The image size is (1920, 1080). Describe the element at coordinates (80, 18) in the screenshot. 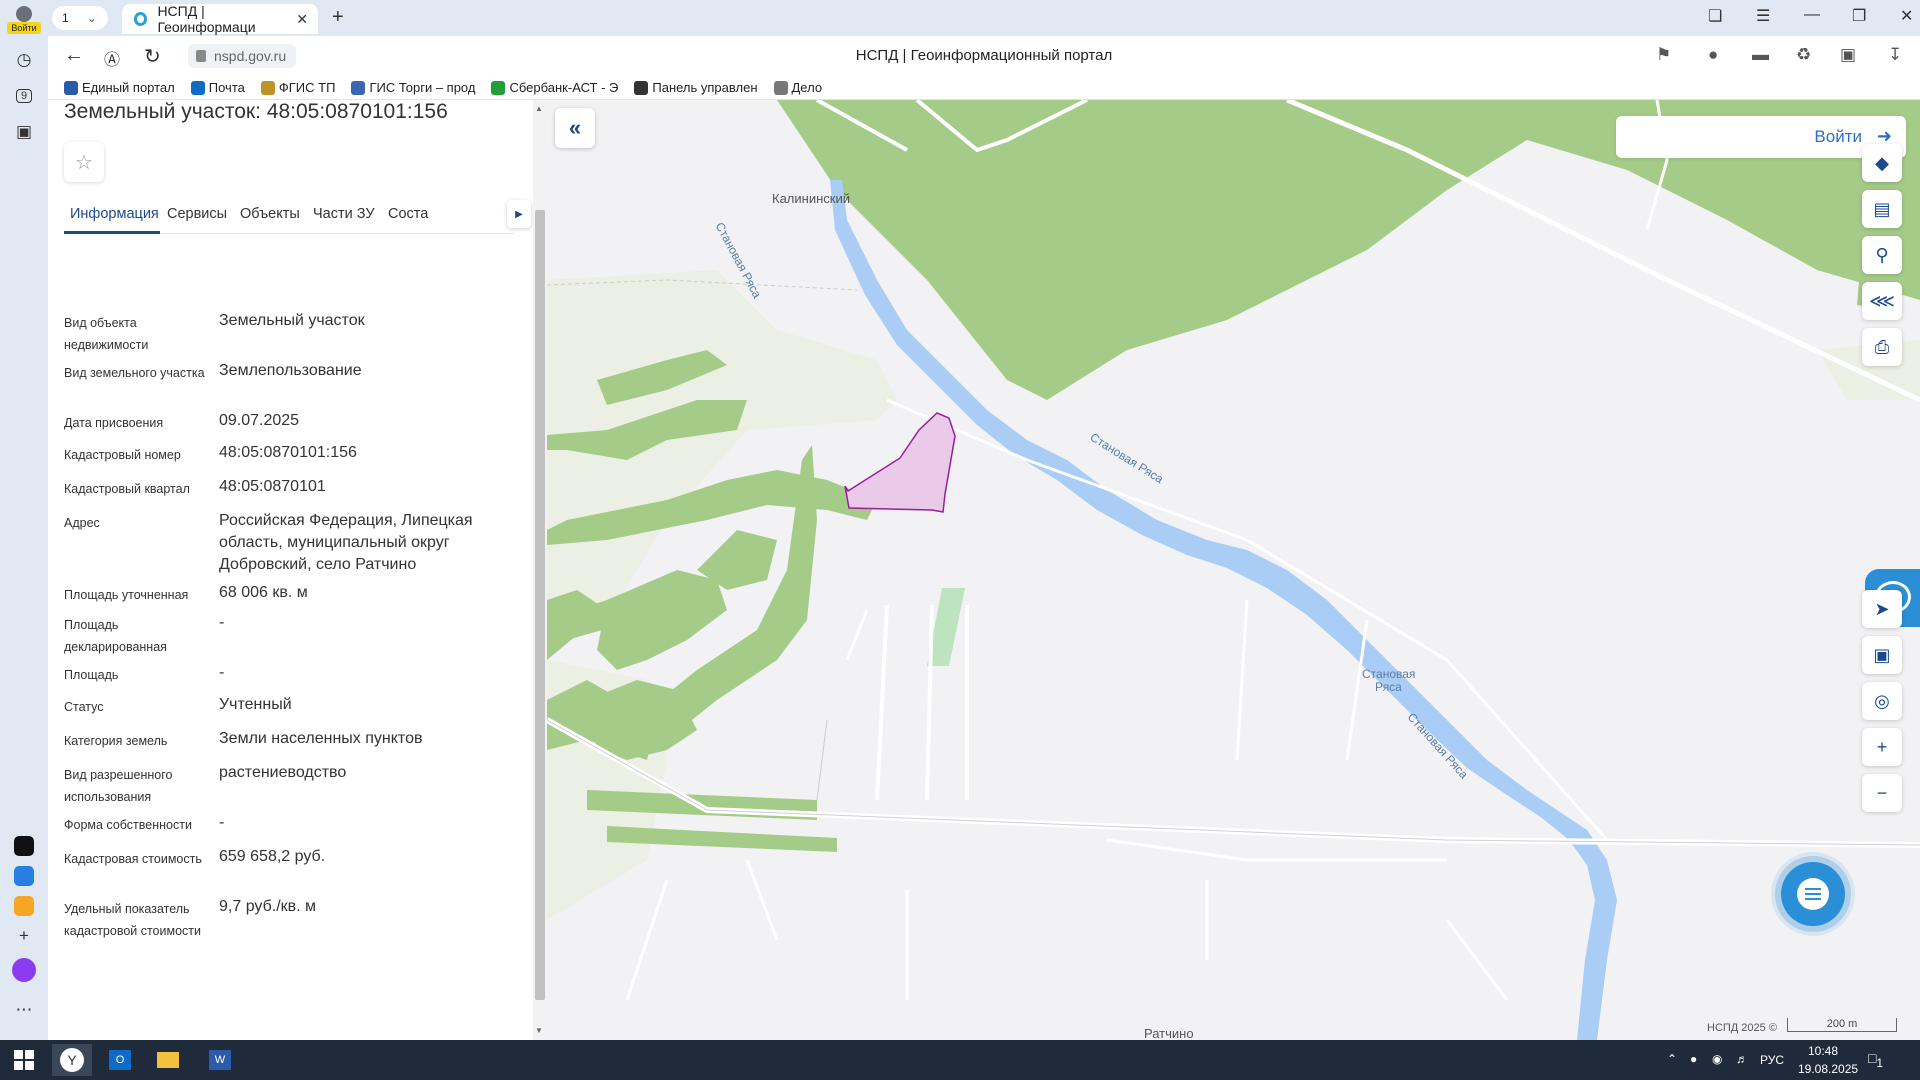

I see `tab-count-button: 1 ⌄` at that location.